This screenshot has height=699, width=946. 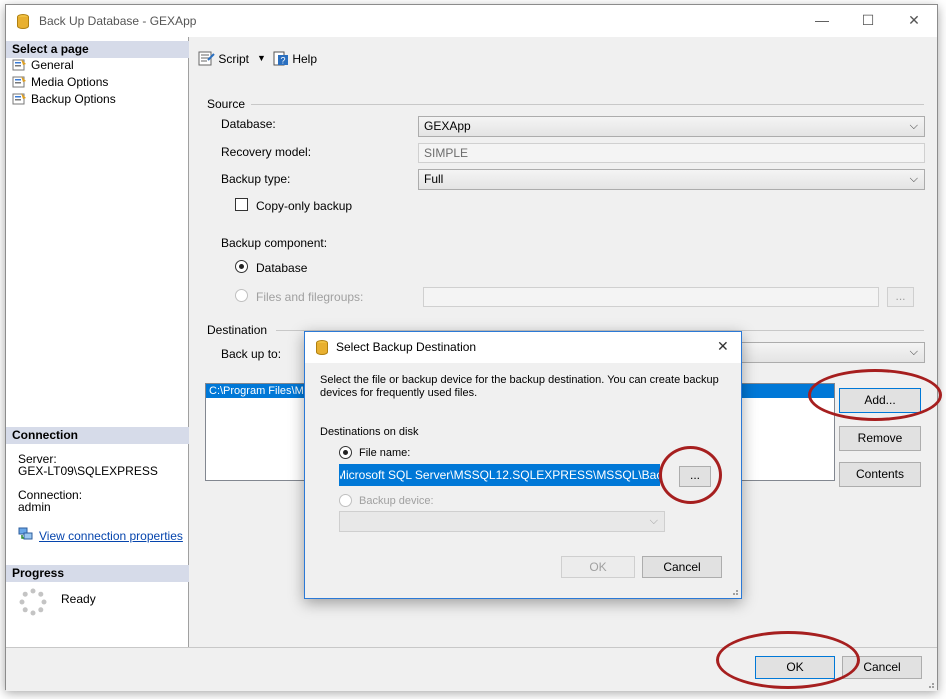 What do you see at coordinates (822, 20) in the screenshot?
I see `minimize-button: —` at bounding box center [822, 20].